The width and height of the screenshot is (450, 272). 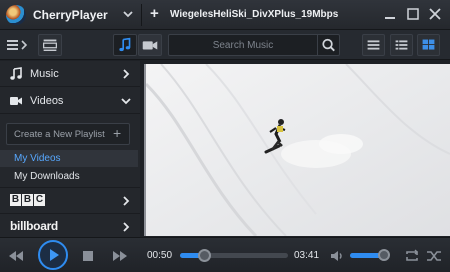 What do you see at coordinates (160, 255) in the screenshot?
I see `current-time: 00:50` at bounding box center [160, 255].